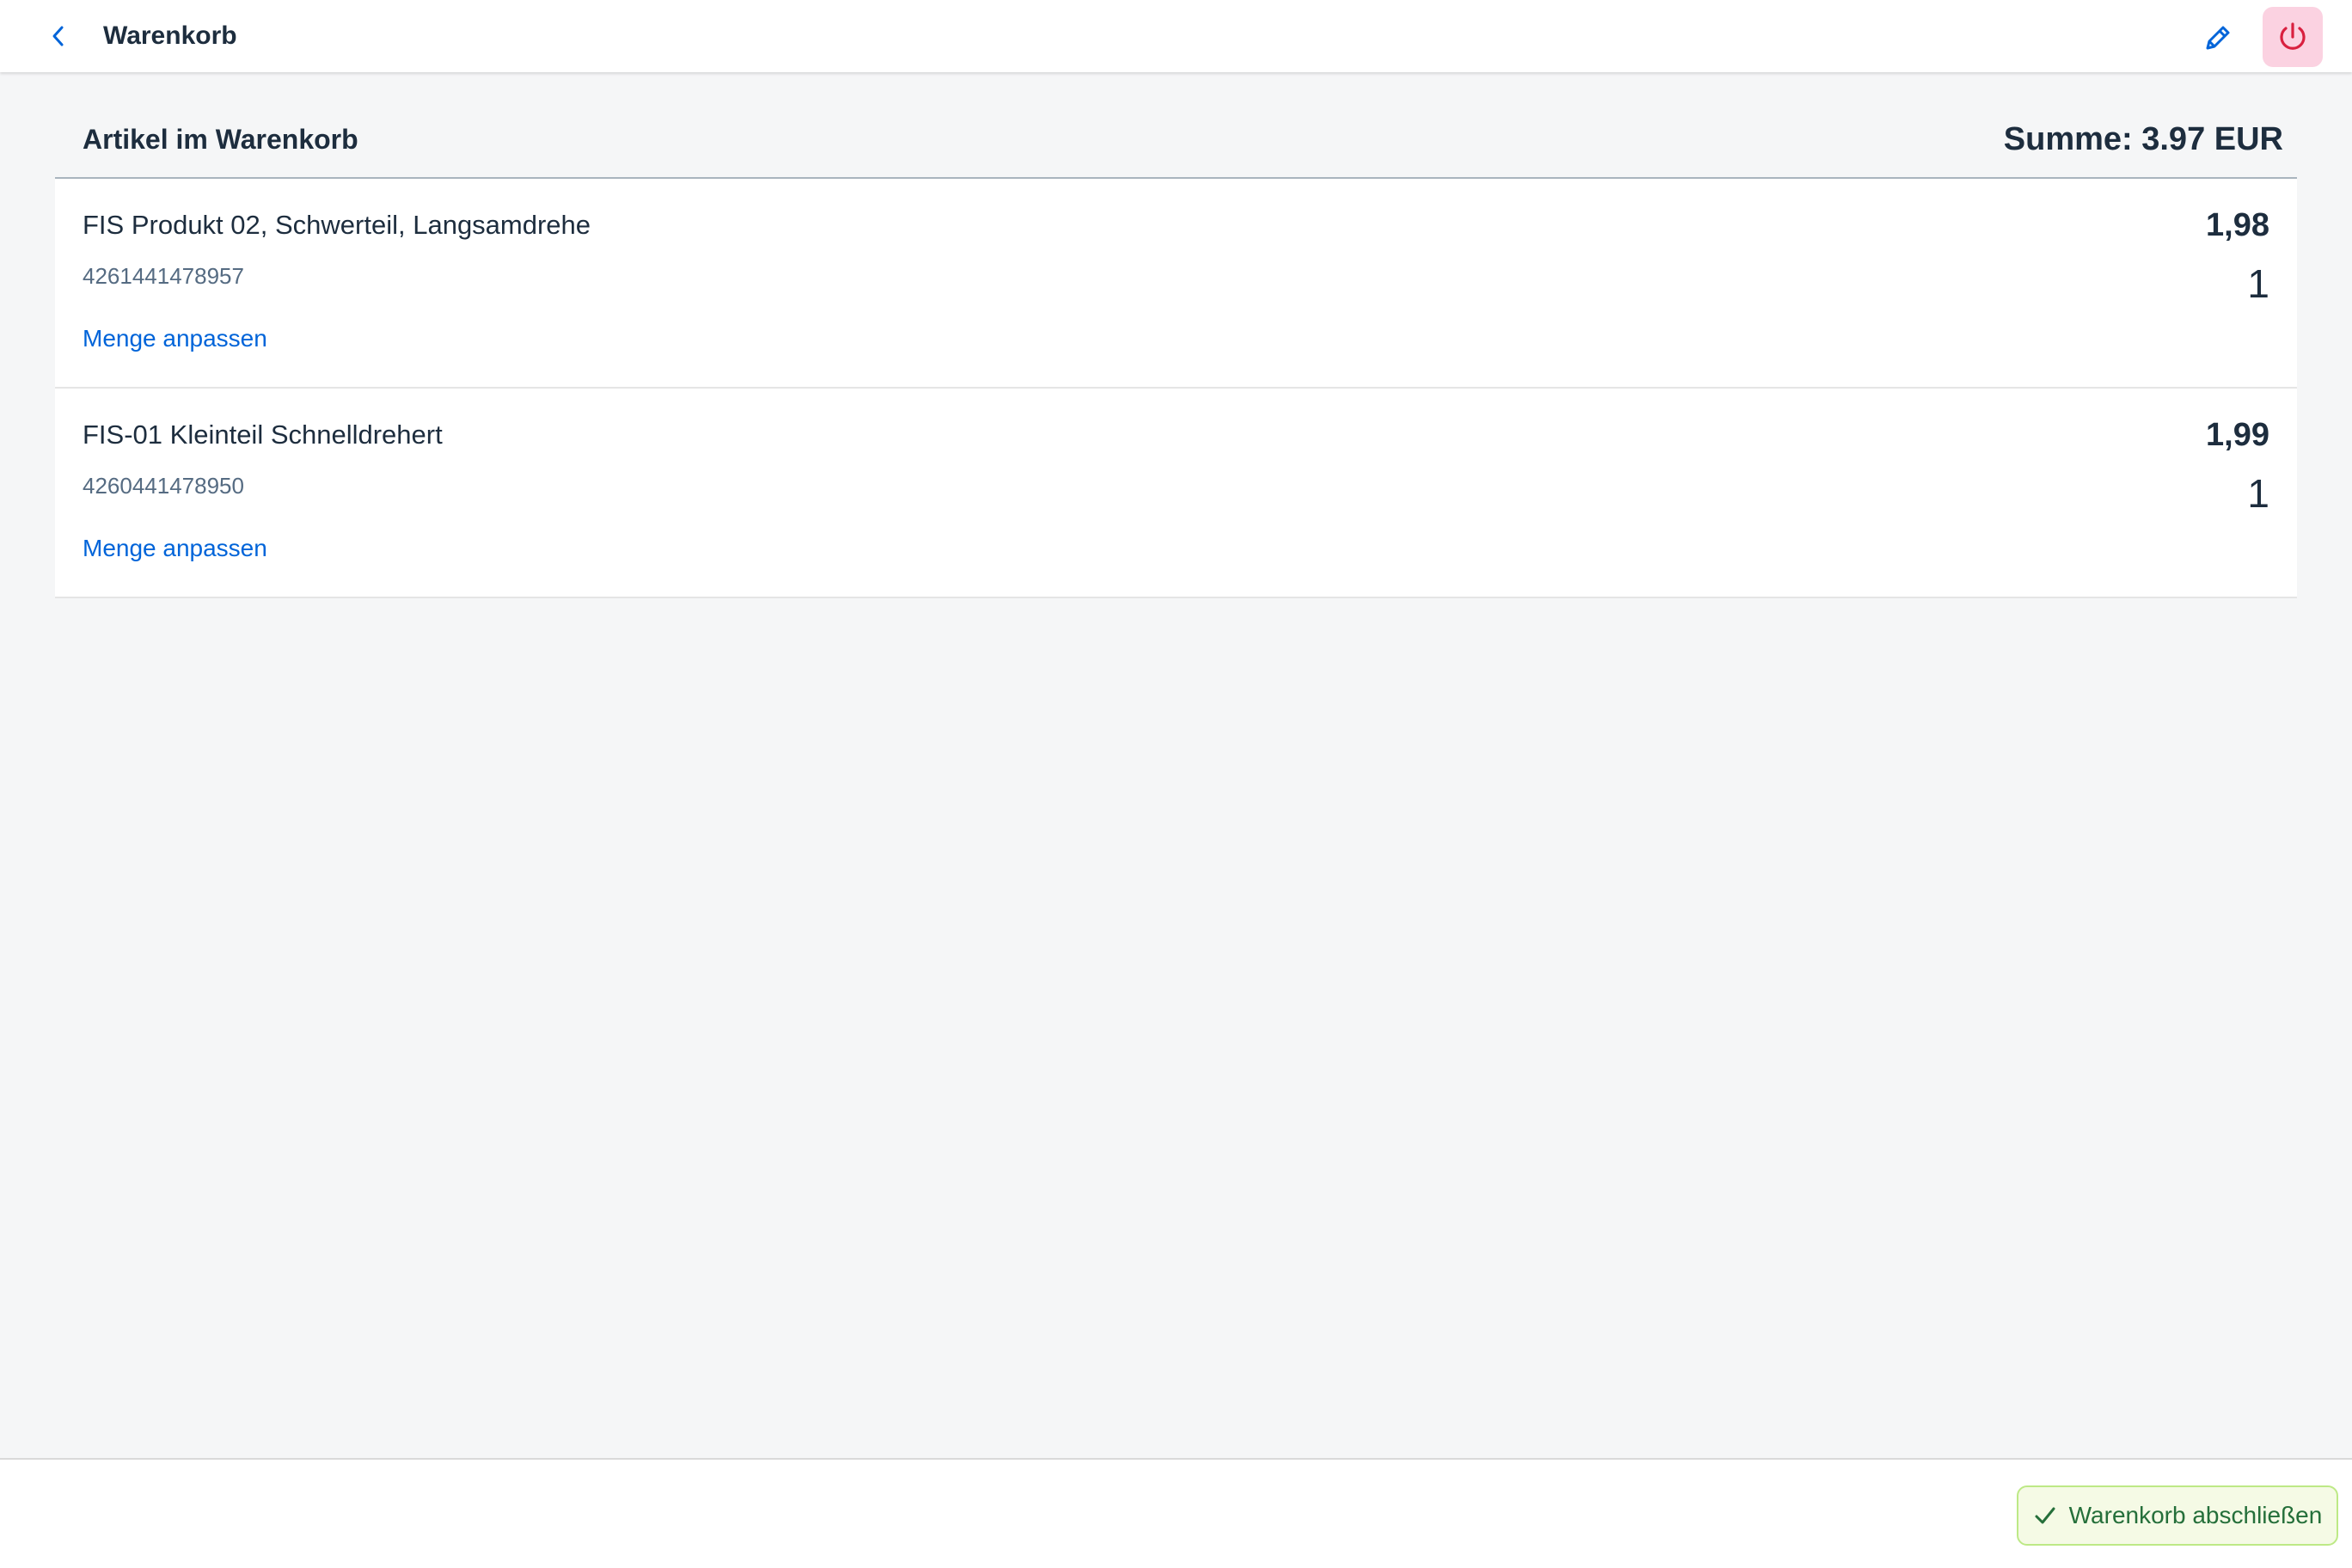  Describe the element at coordinates (2143, 139) in the screenshot. I see `cart-total-sum: Summe: 3.97 EUR` at that location.